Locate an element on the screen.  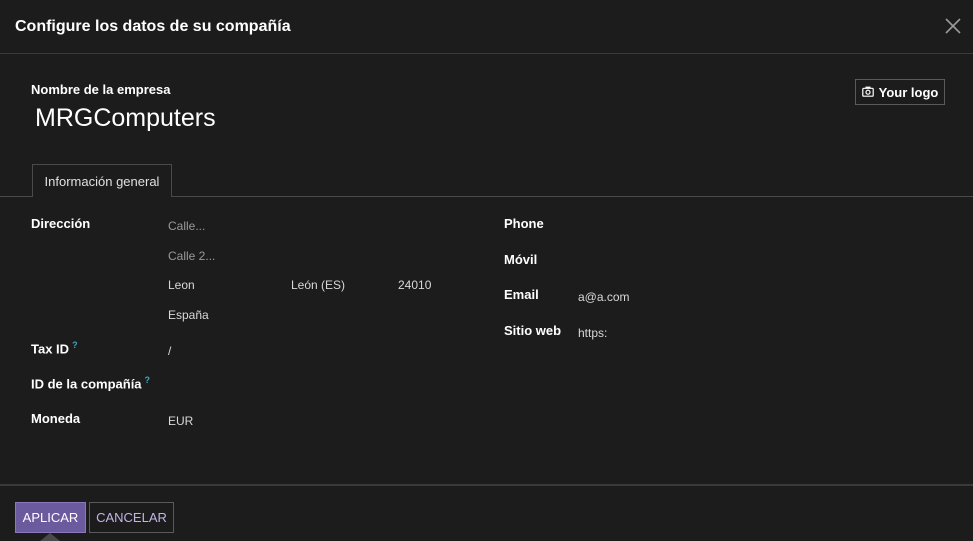
tab-informacion-general: Información general is located at coordinates (102, 180).